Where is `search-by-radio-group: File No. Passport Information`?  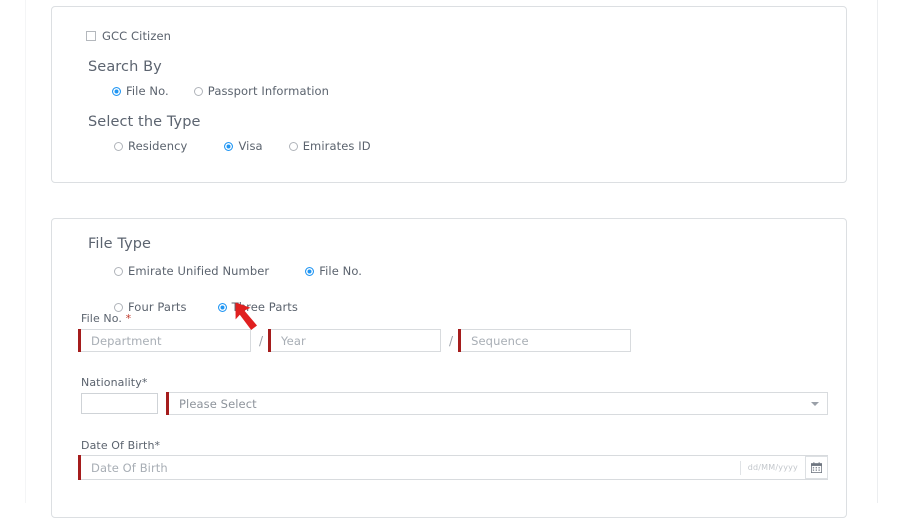
search-by-radio-group: File No. Passport Information is located at coordinates (470, 91).